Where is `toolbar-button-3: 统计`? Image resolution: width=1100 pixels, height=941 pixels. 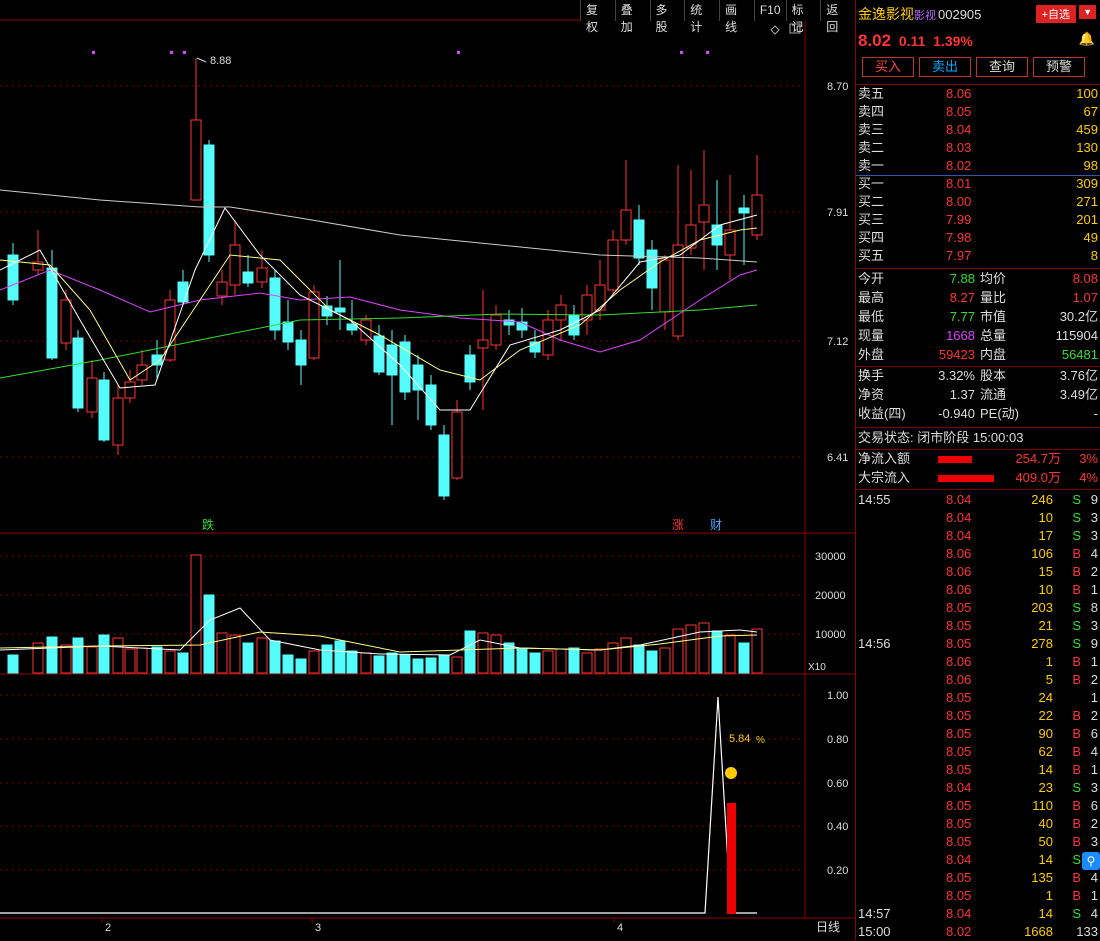 toolbar-button-3: 统计 is located at coordinates (701, 17).